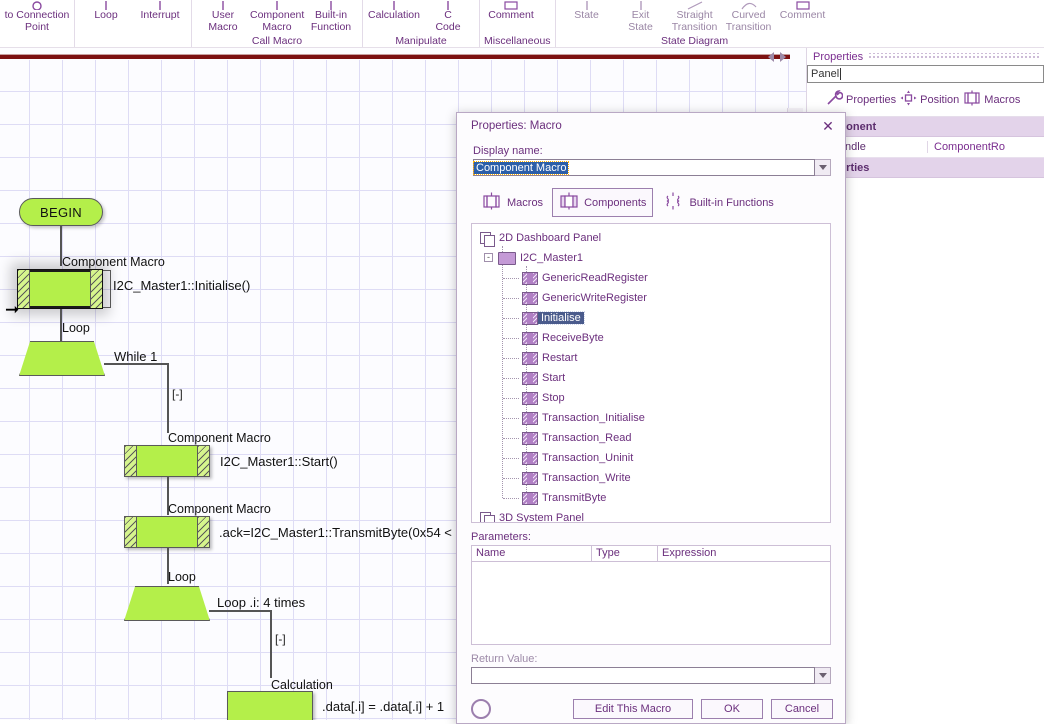  I want to click on canvas-page-nav, so click(787, 57).